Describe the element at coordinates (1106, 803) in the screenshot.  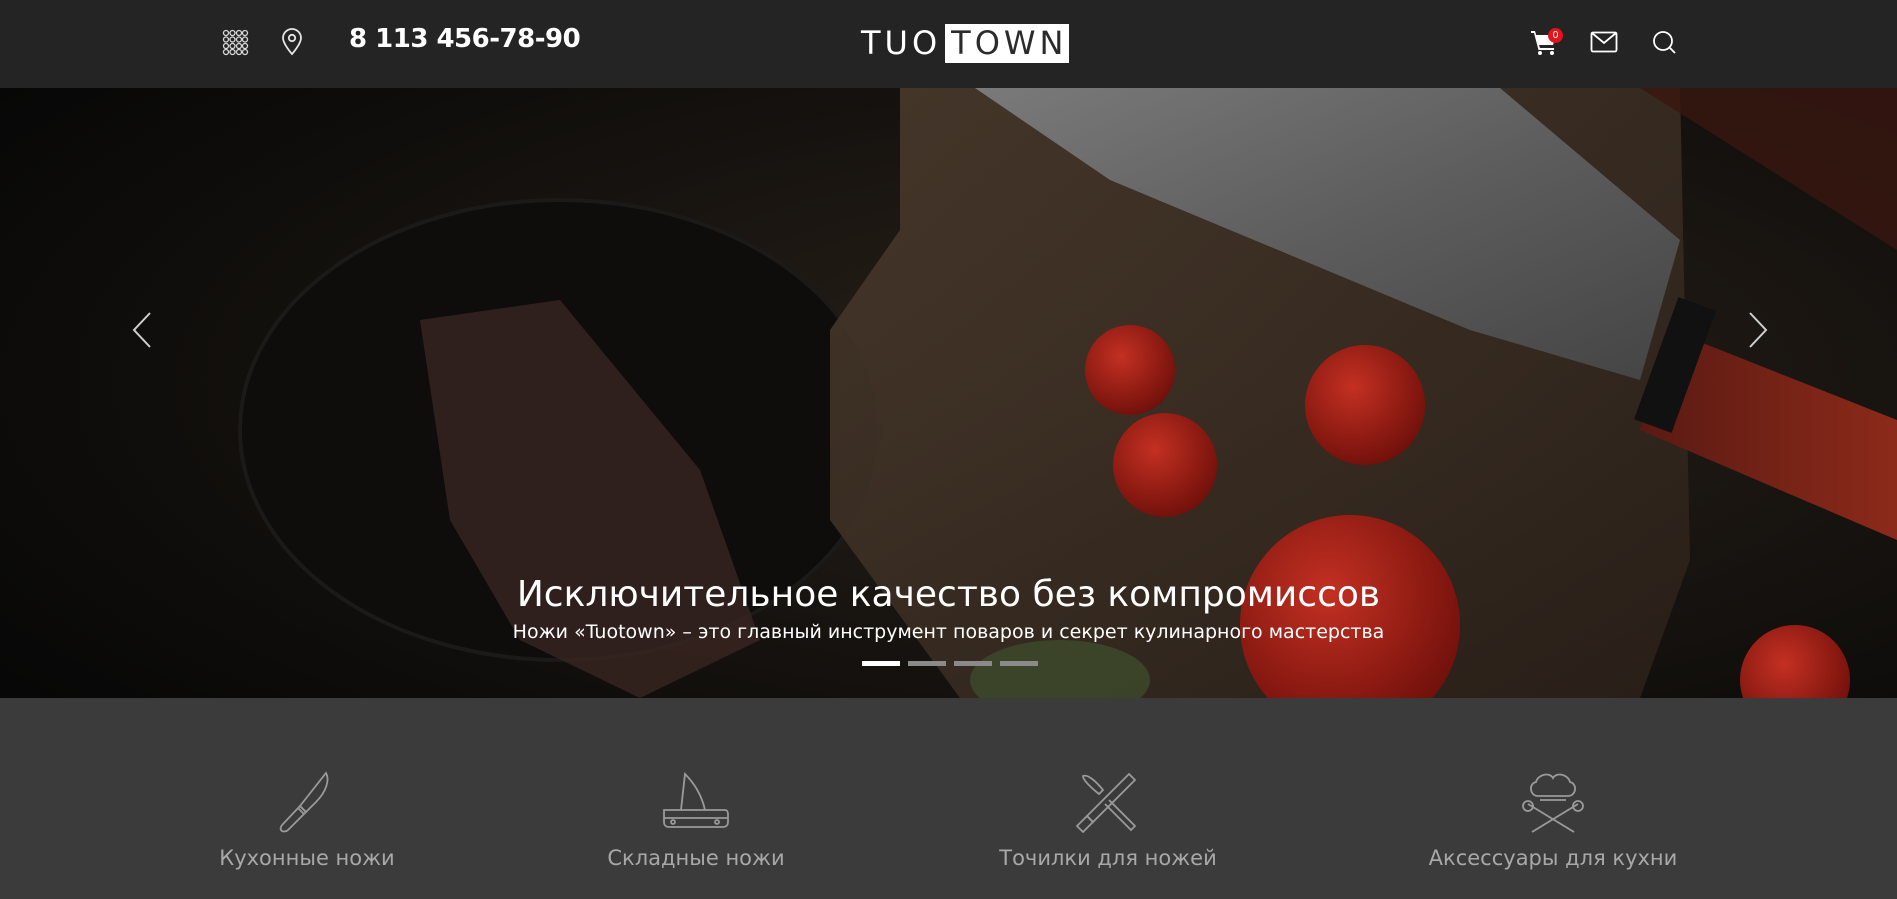
I see `knife-sharpener-icon` at that location.